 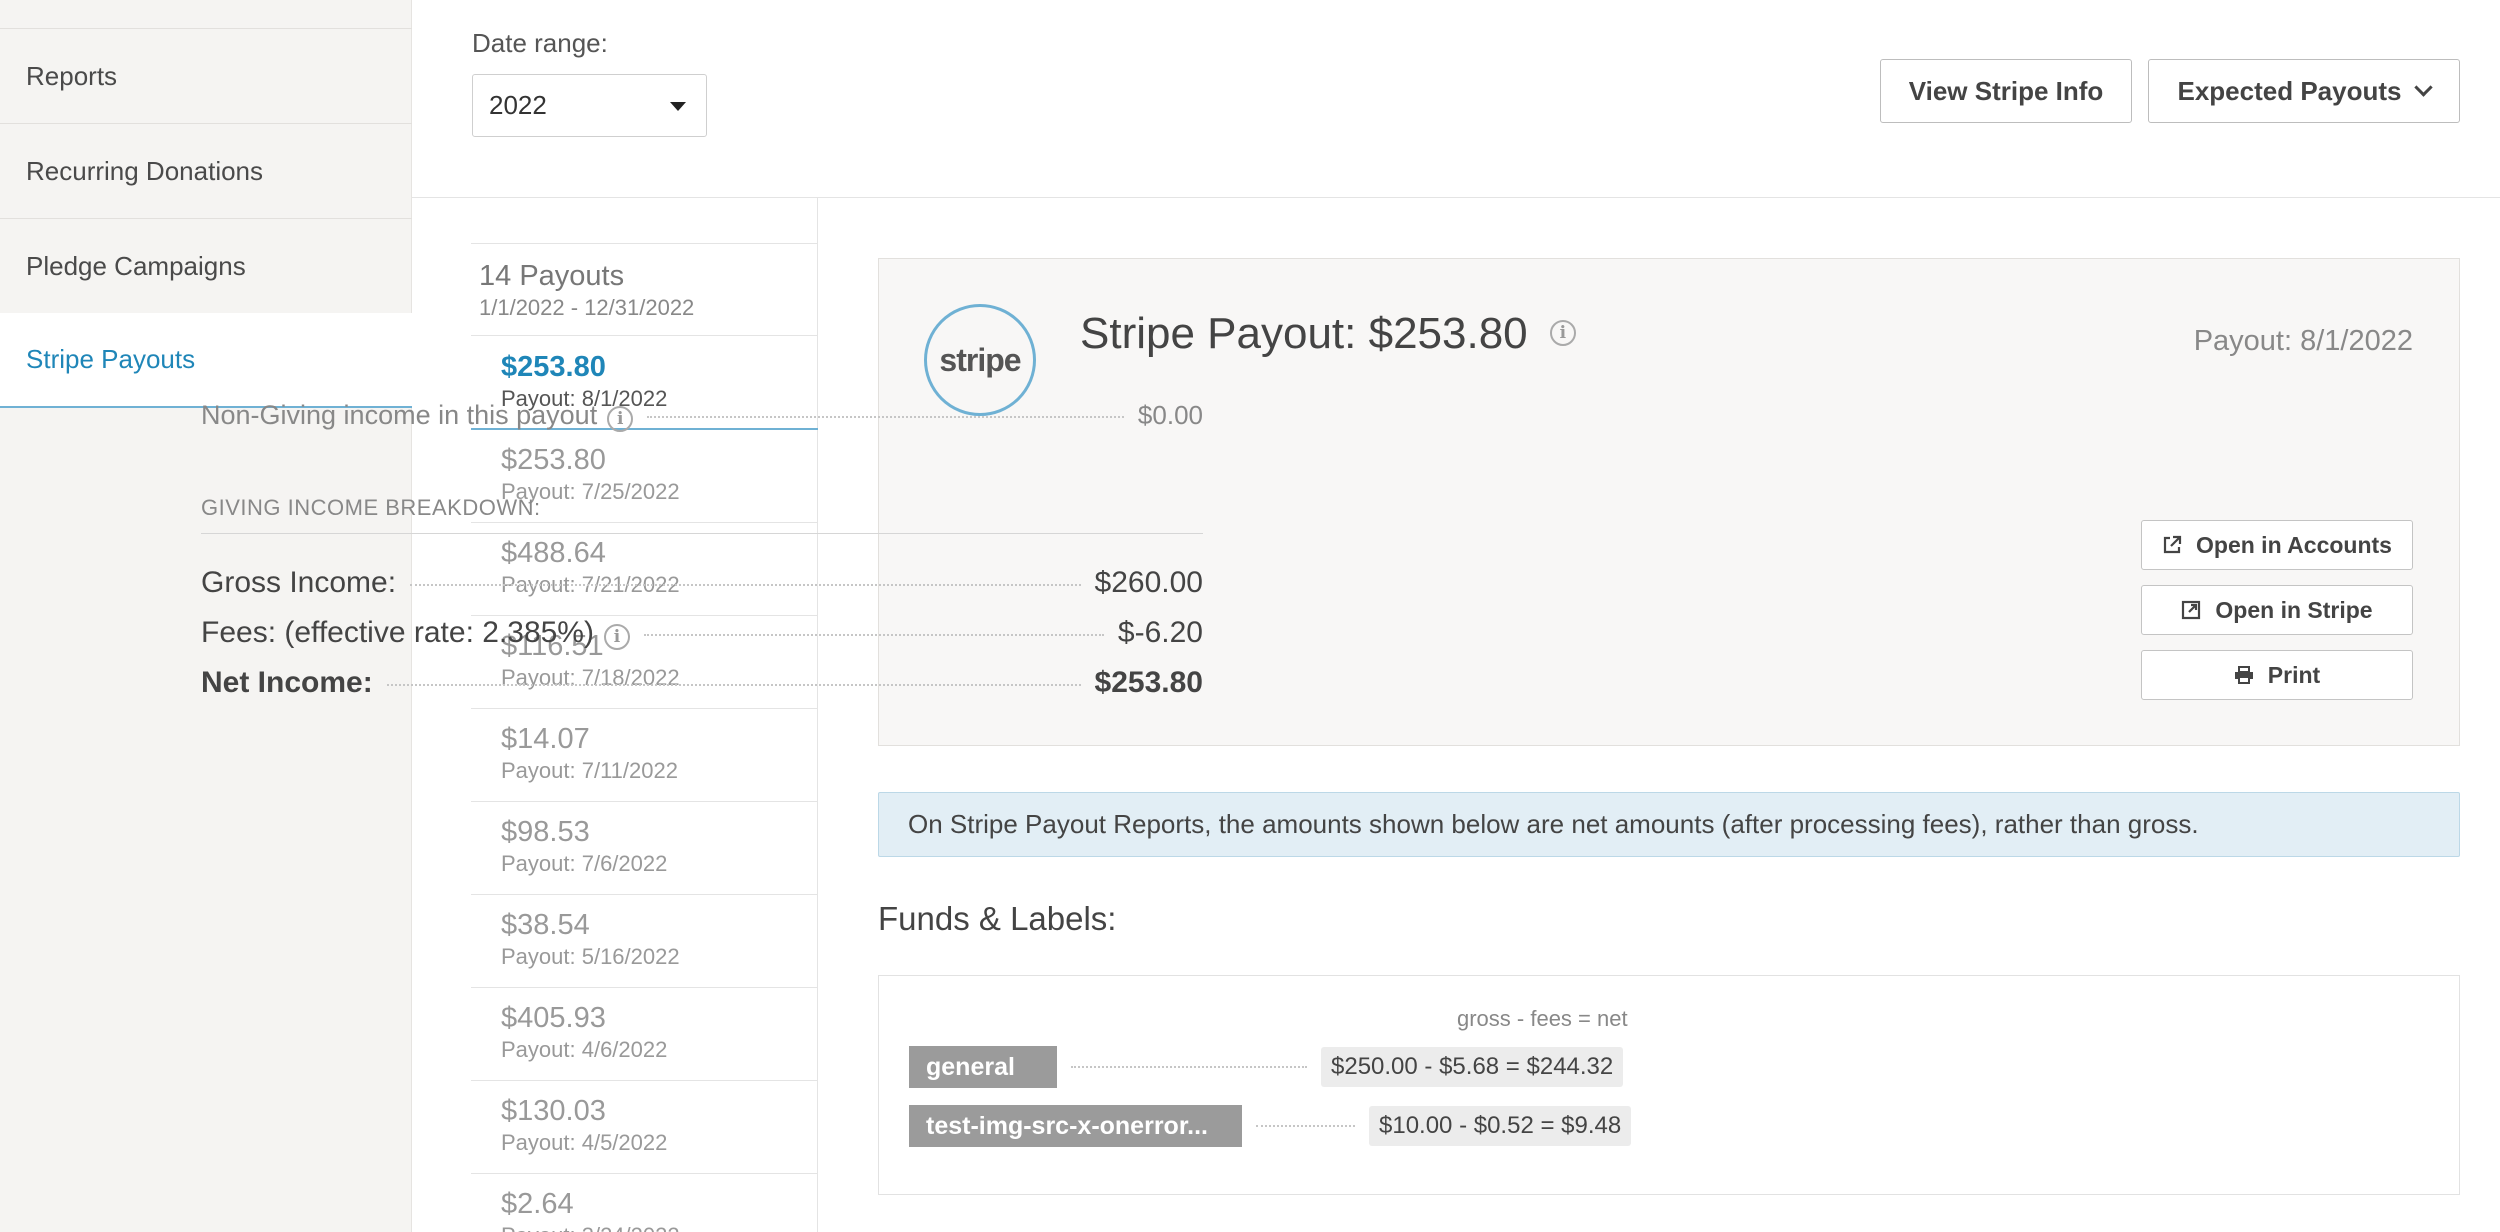 What do you see at coordinates (371, 507) in the screenshot?
I see `giving-income-breakdown-heading: GIVING INCOME BREAKDOWN:` at bounding box center [371, 507].